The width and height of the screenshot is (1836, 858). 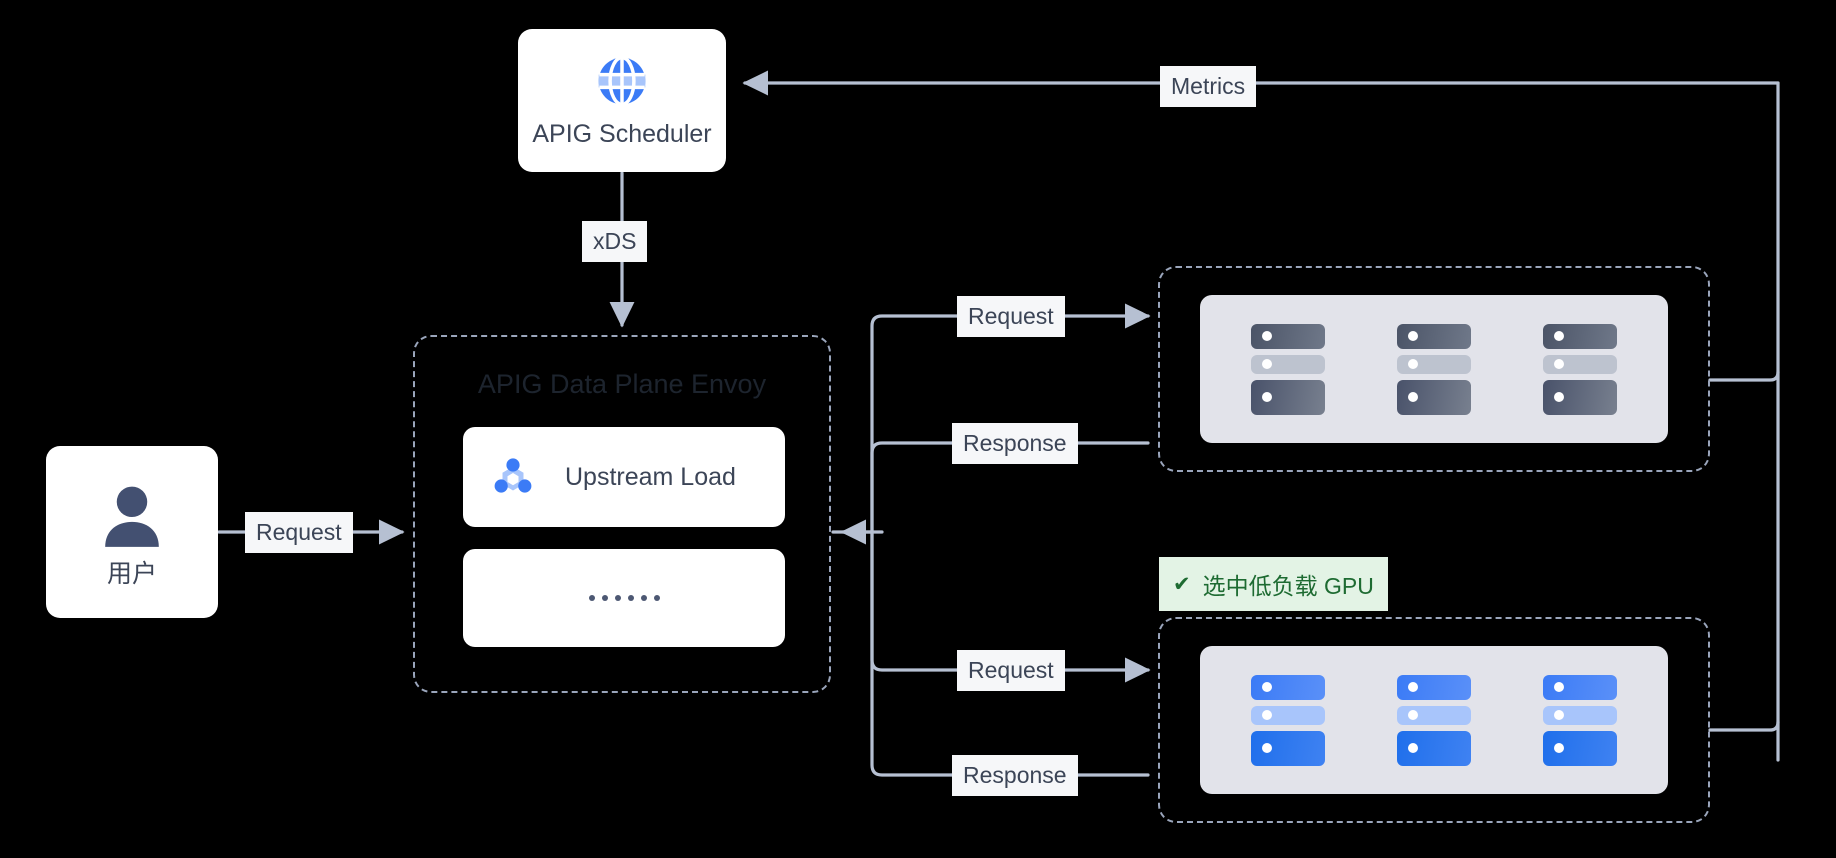 I want to click on envoy-item-label: Upstream Load, so click(x=650, y=476).